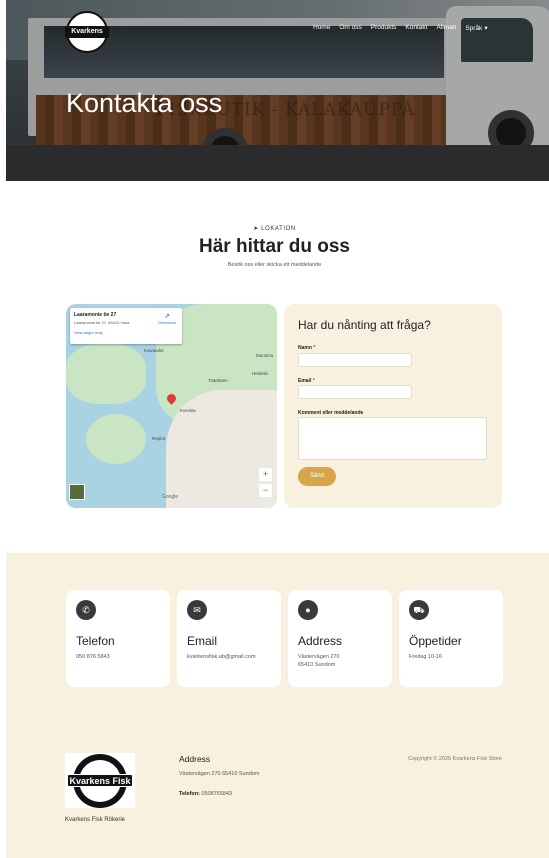  Describe the element at coordinates (307, 348) in the screenshot. I see `name-label: Namn *` at that location.